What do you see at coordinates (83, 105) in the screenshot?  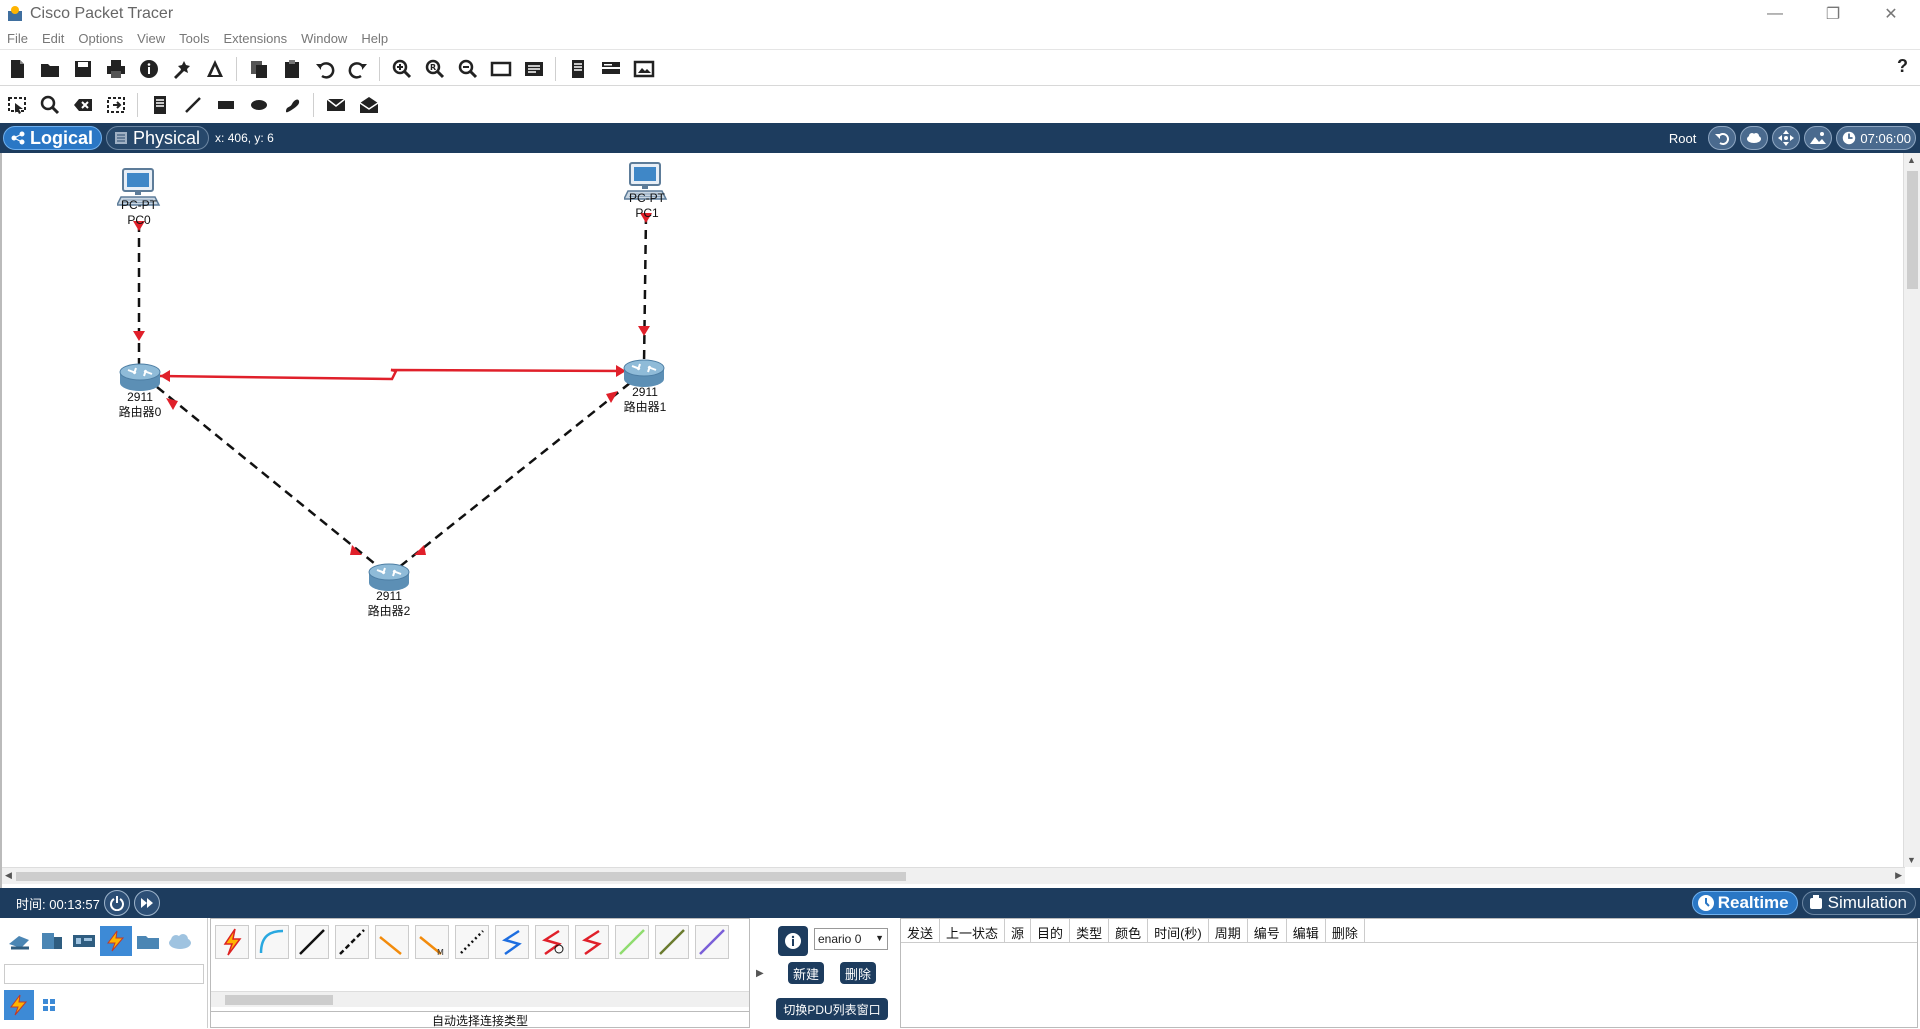 I see `delete-icon` at bounding box center [83, 105].